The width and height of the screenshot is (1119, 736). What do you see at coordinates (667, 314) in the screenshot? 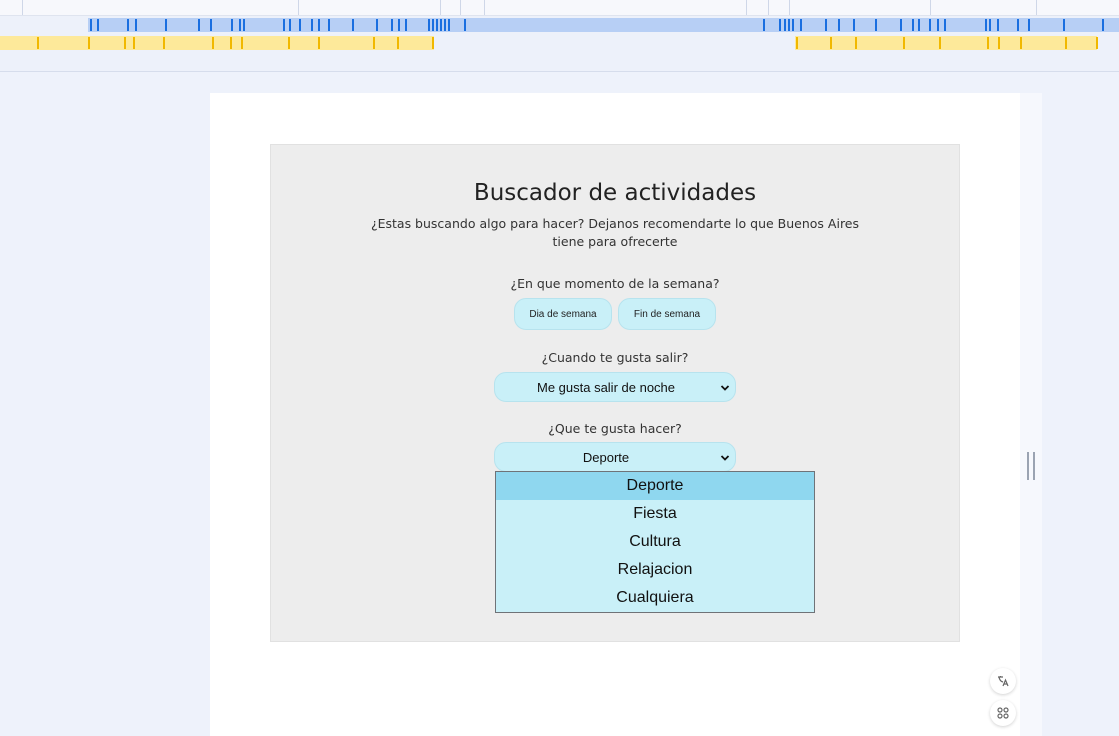
I see `weekend-button: Fin de semana` at bounding box center [667, 314].